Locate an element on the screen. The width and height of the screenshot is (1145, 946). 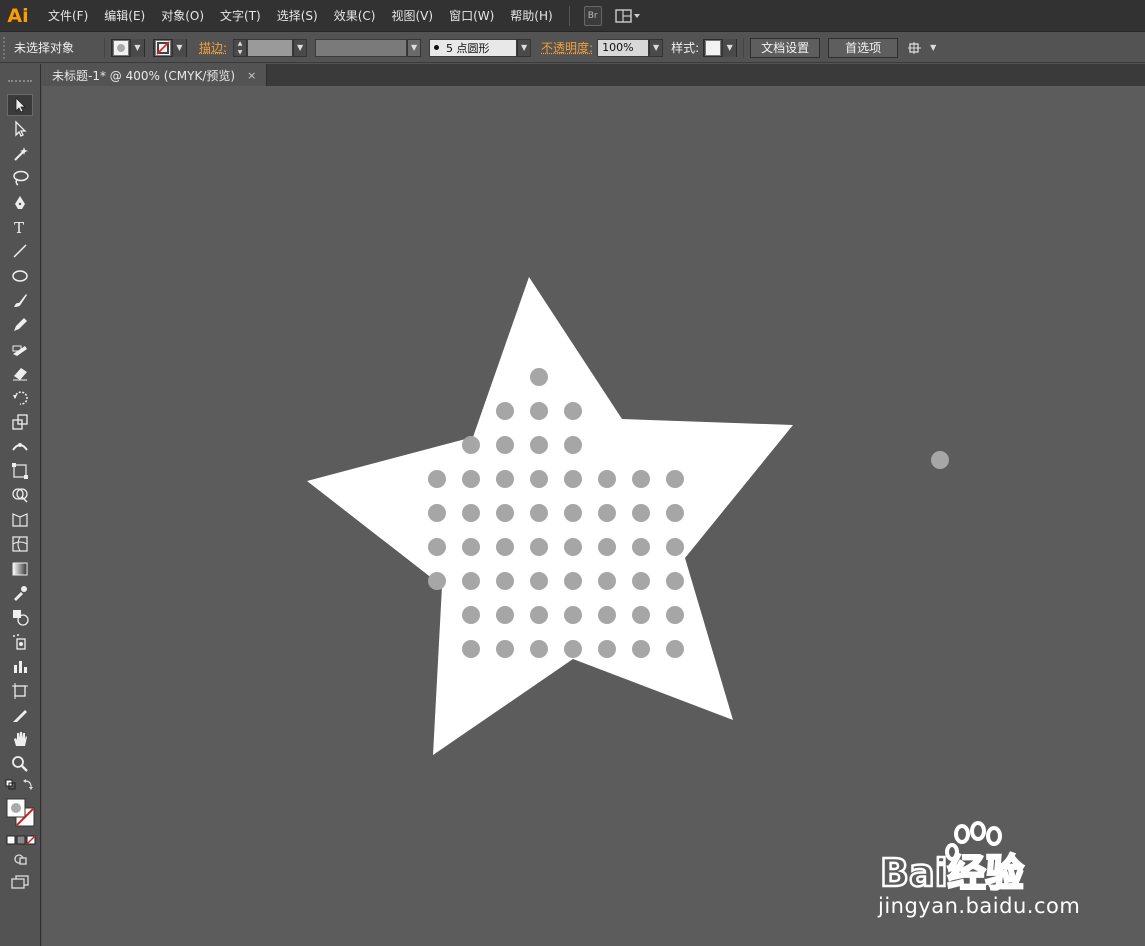
scale-tool-button is located at coordinates (20, 422).